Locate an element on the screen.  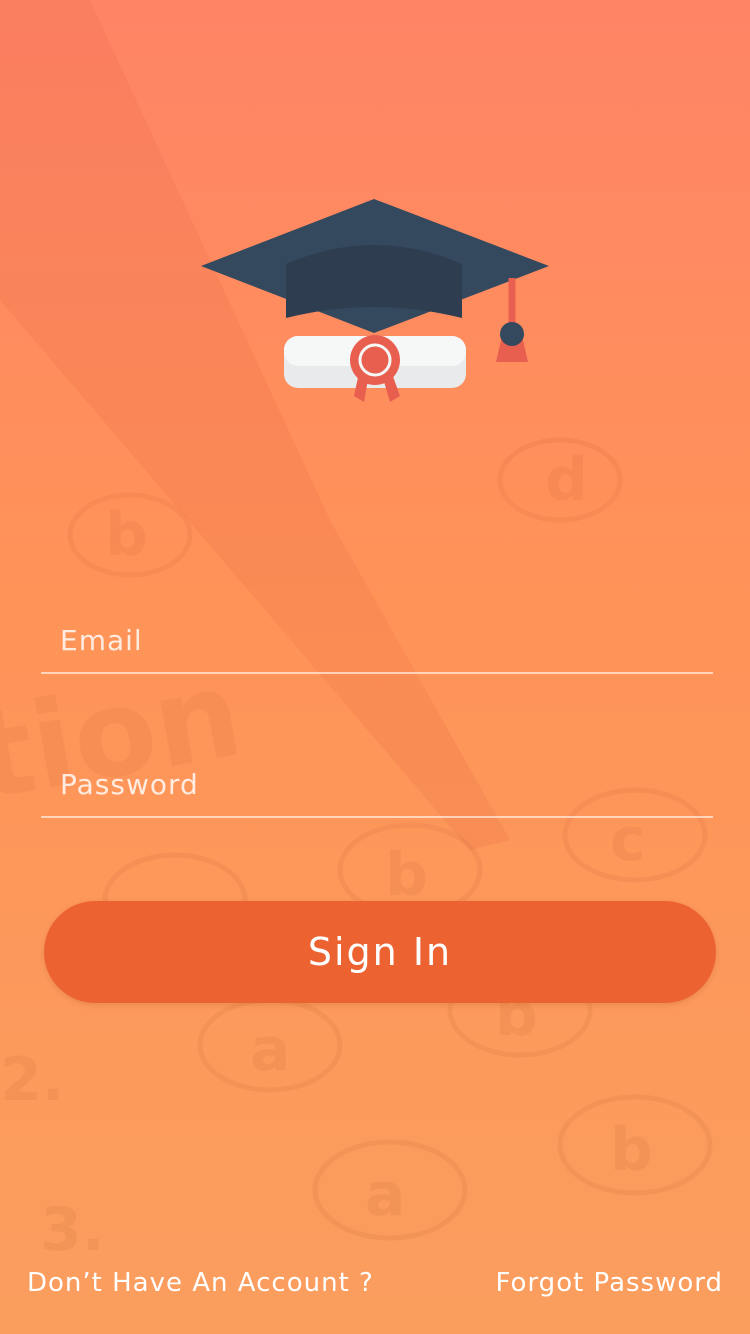
email-input is located at coordinates (377, 640).